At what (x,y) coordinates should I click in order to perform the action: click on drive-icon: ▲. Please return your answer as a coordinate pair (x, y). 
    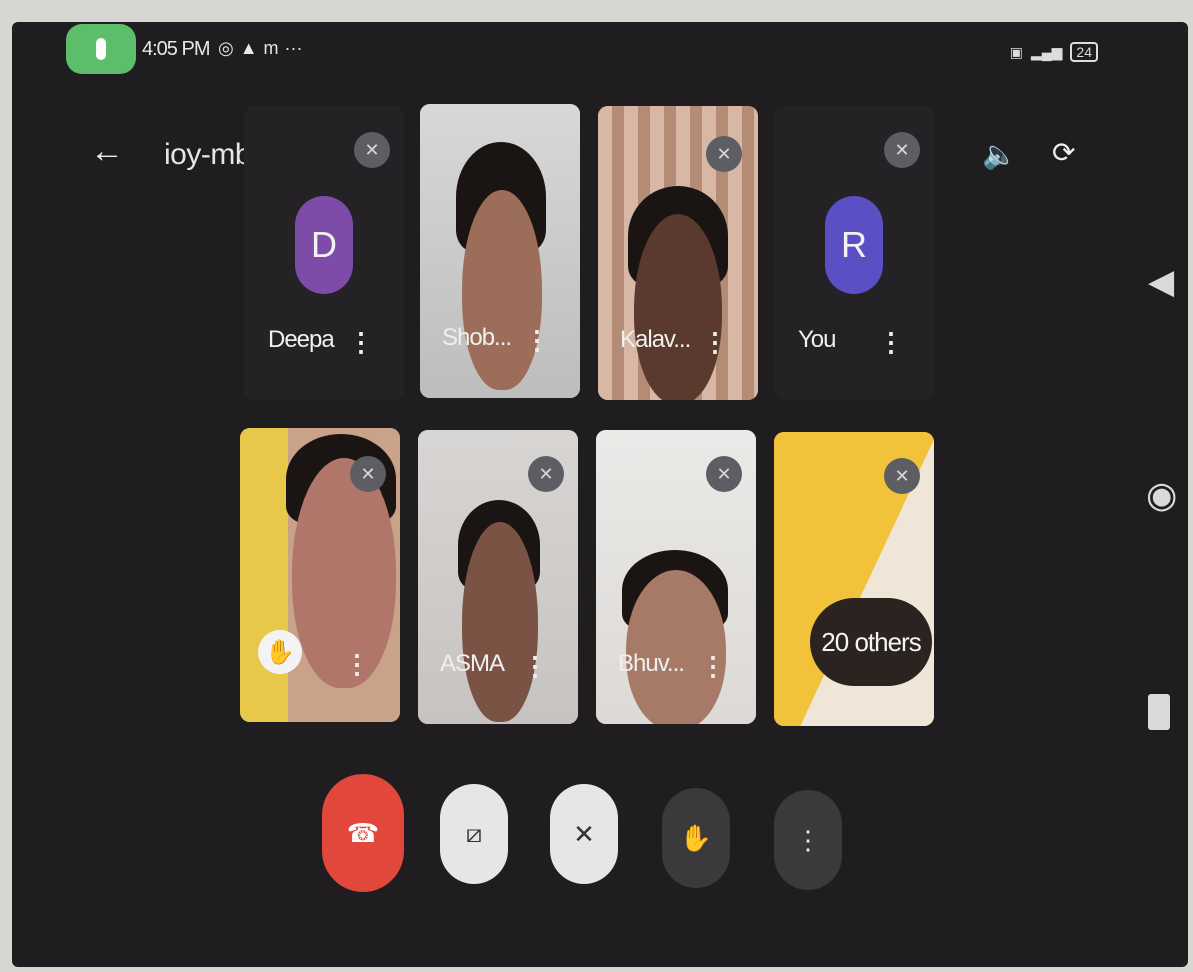
    Looking at the image, I should click on (248, 48).